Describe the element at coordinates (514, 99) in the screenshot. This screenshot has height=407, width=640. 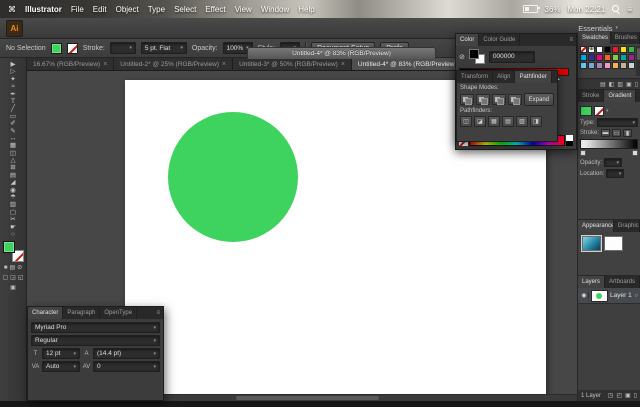
I see `shape-mode-exclude-button` at that location.